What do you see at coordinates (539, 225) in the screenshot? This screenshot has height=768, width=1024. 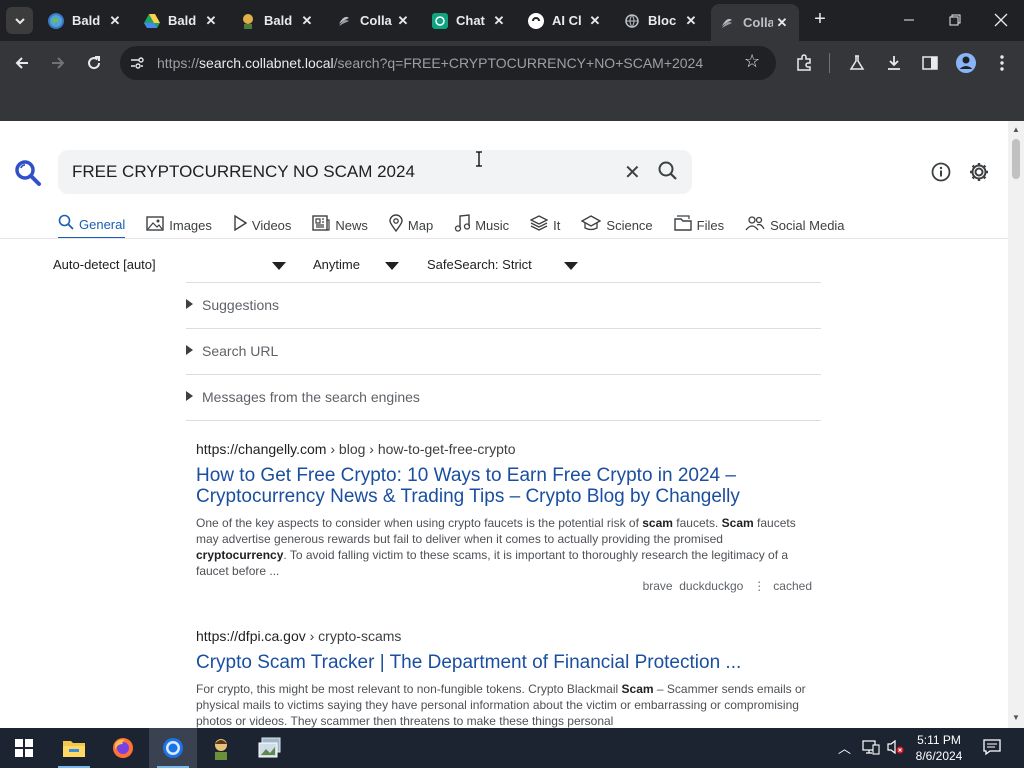 I see `layers-icon` at bounding box center [539, 225].